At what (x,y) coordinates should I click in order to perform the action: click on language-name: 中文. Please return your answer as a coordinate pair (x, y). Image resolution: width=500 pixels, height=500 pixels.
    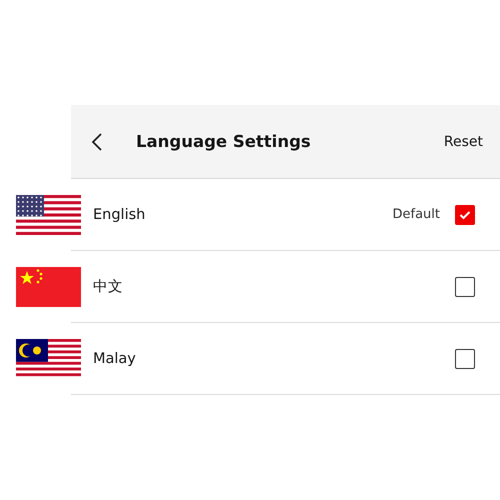
    Looking at the image, I should click on (108, 287).